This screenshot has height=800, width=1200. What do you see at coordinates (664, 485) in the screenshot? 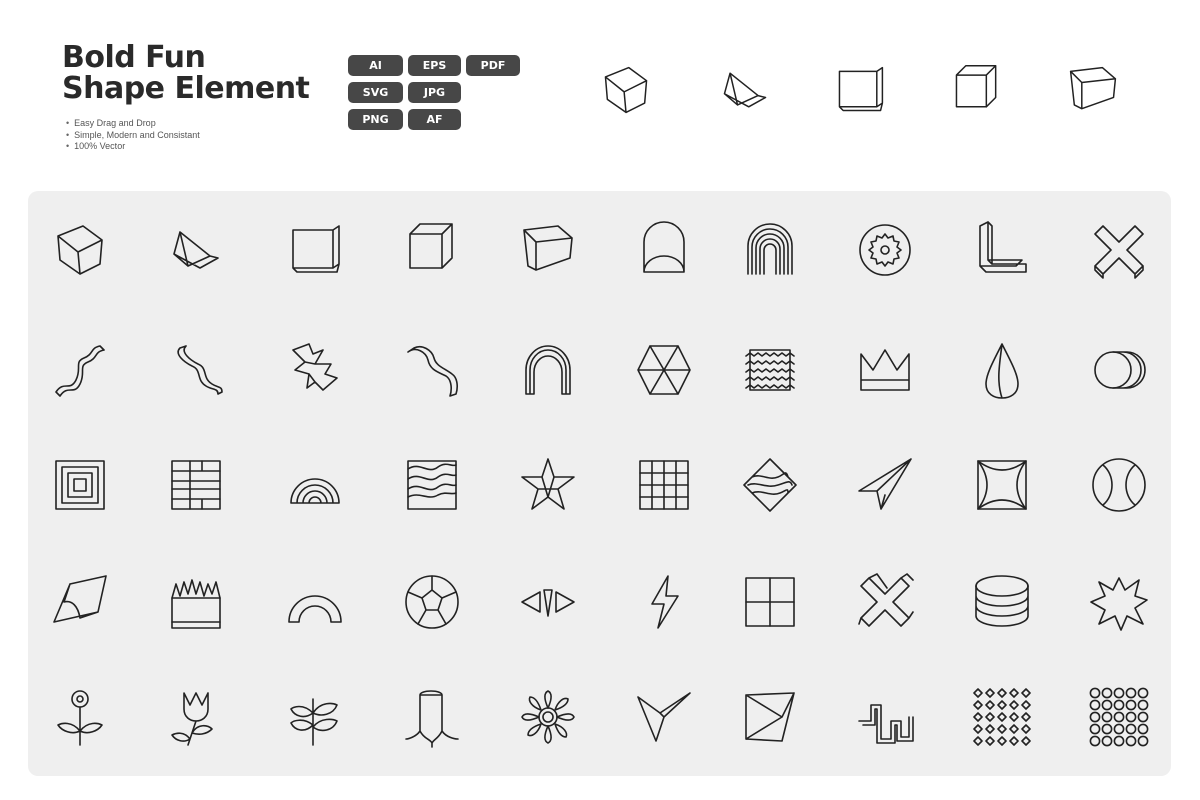
I see `grid-icon` at bounding box center [664, 485].